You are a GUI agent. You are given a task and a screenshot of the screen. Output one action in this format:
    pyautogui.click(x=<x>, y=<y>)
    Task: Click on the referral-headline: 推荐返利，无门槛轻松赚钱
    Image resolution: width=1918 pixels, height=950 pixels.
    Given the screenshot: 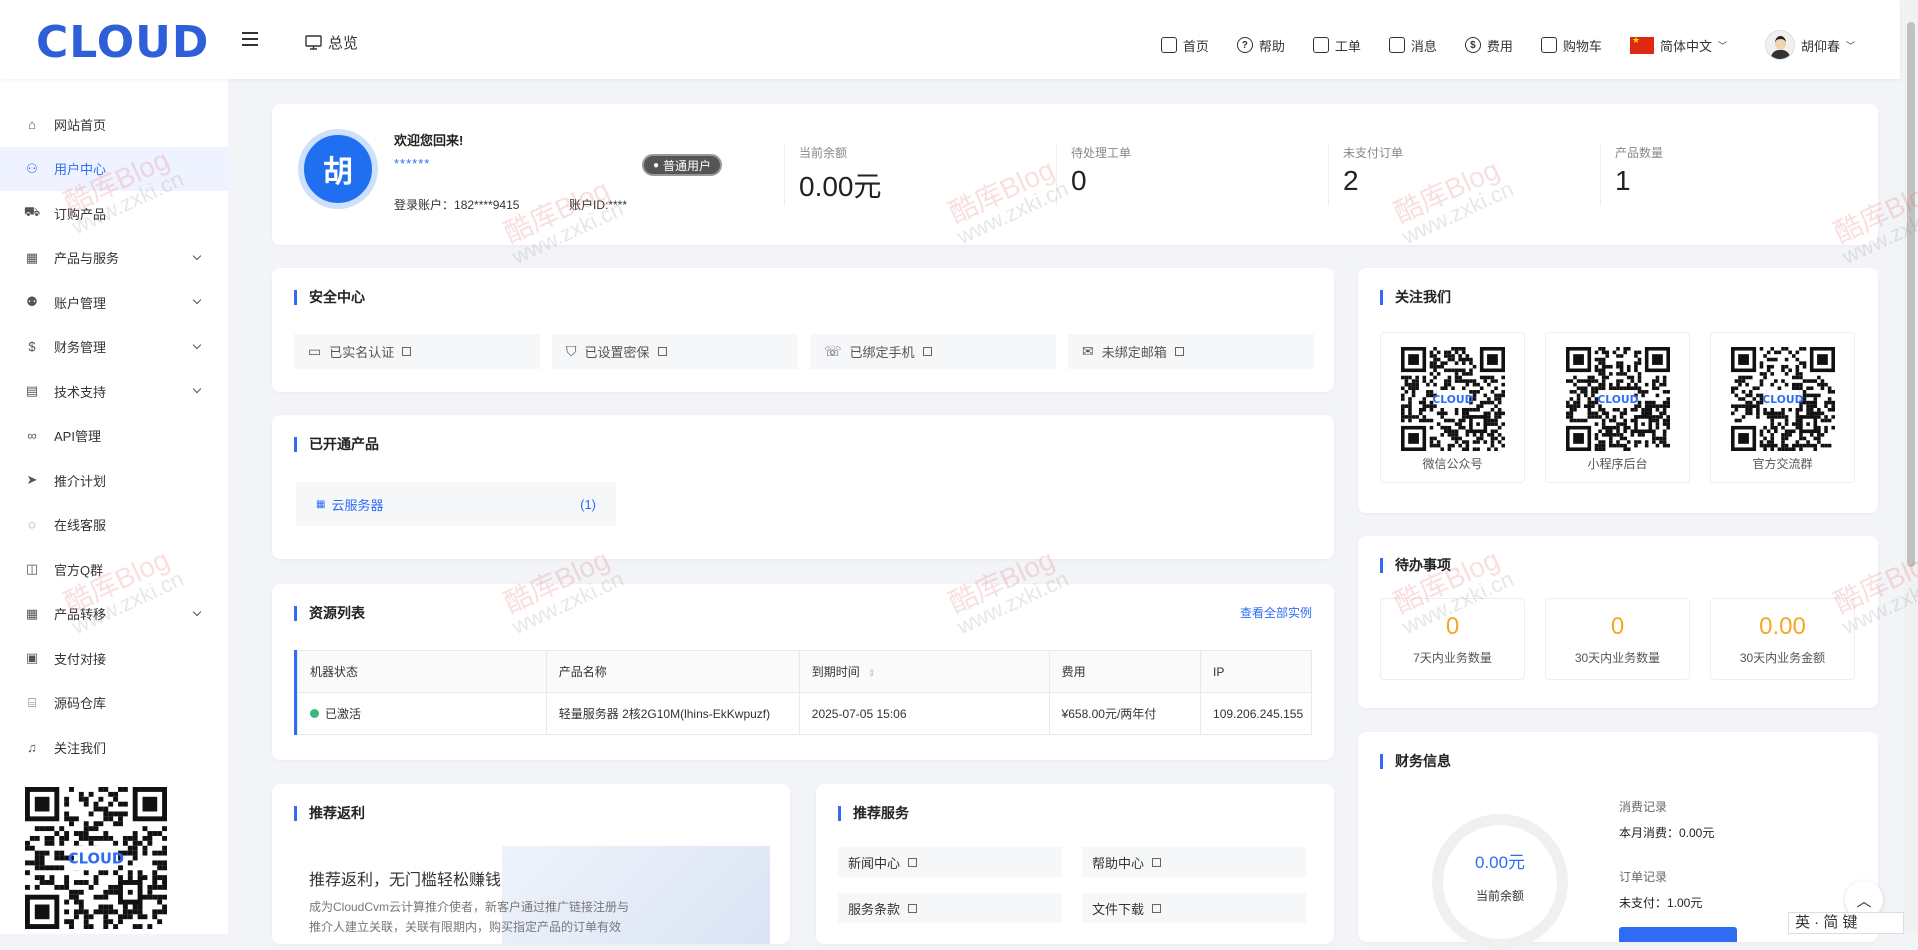 What is the action you would take?
    pyautogui.click(x=405, y=880)
    